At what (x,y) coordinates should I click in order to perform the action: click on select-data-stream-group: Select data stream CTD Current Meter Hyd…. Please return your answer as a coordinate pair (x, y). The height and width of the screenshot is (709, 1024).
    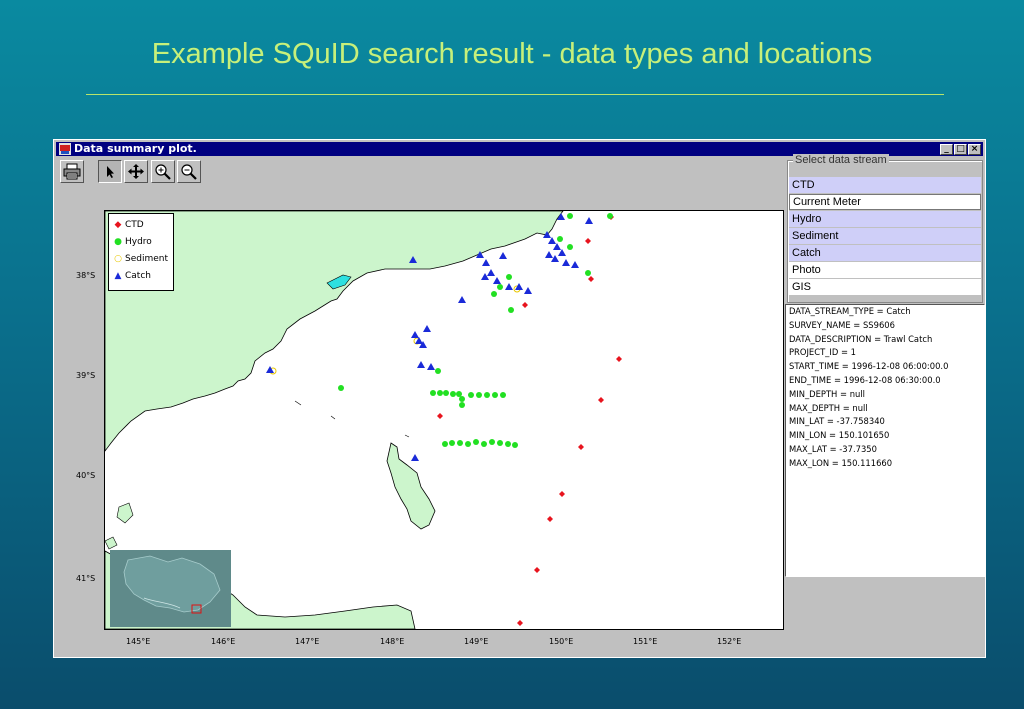
    Looking at the image, I should click on (885, 228).